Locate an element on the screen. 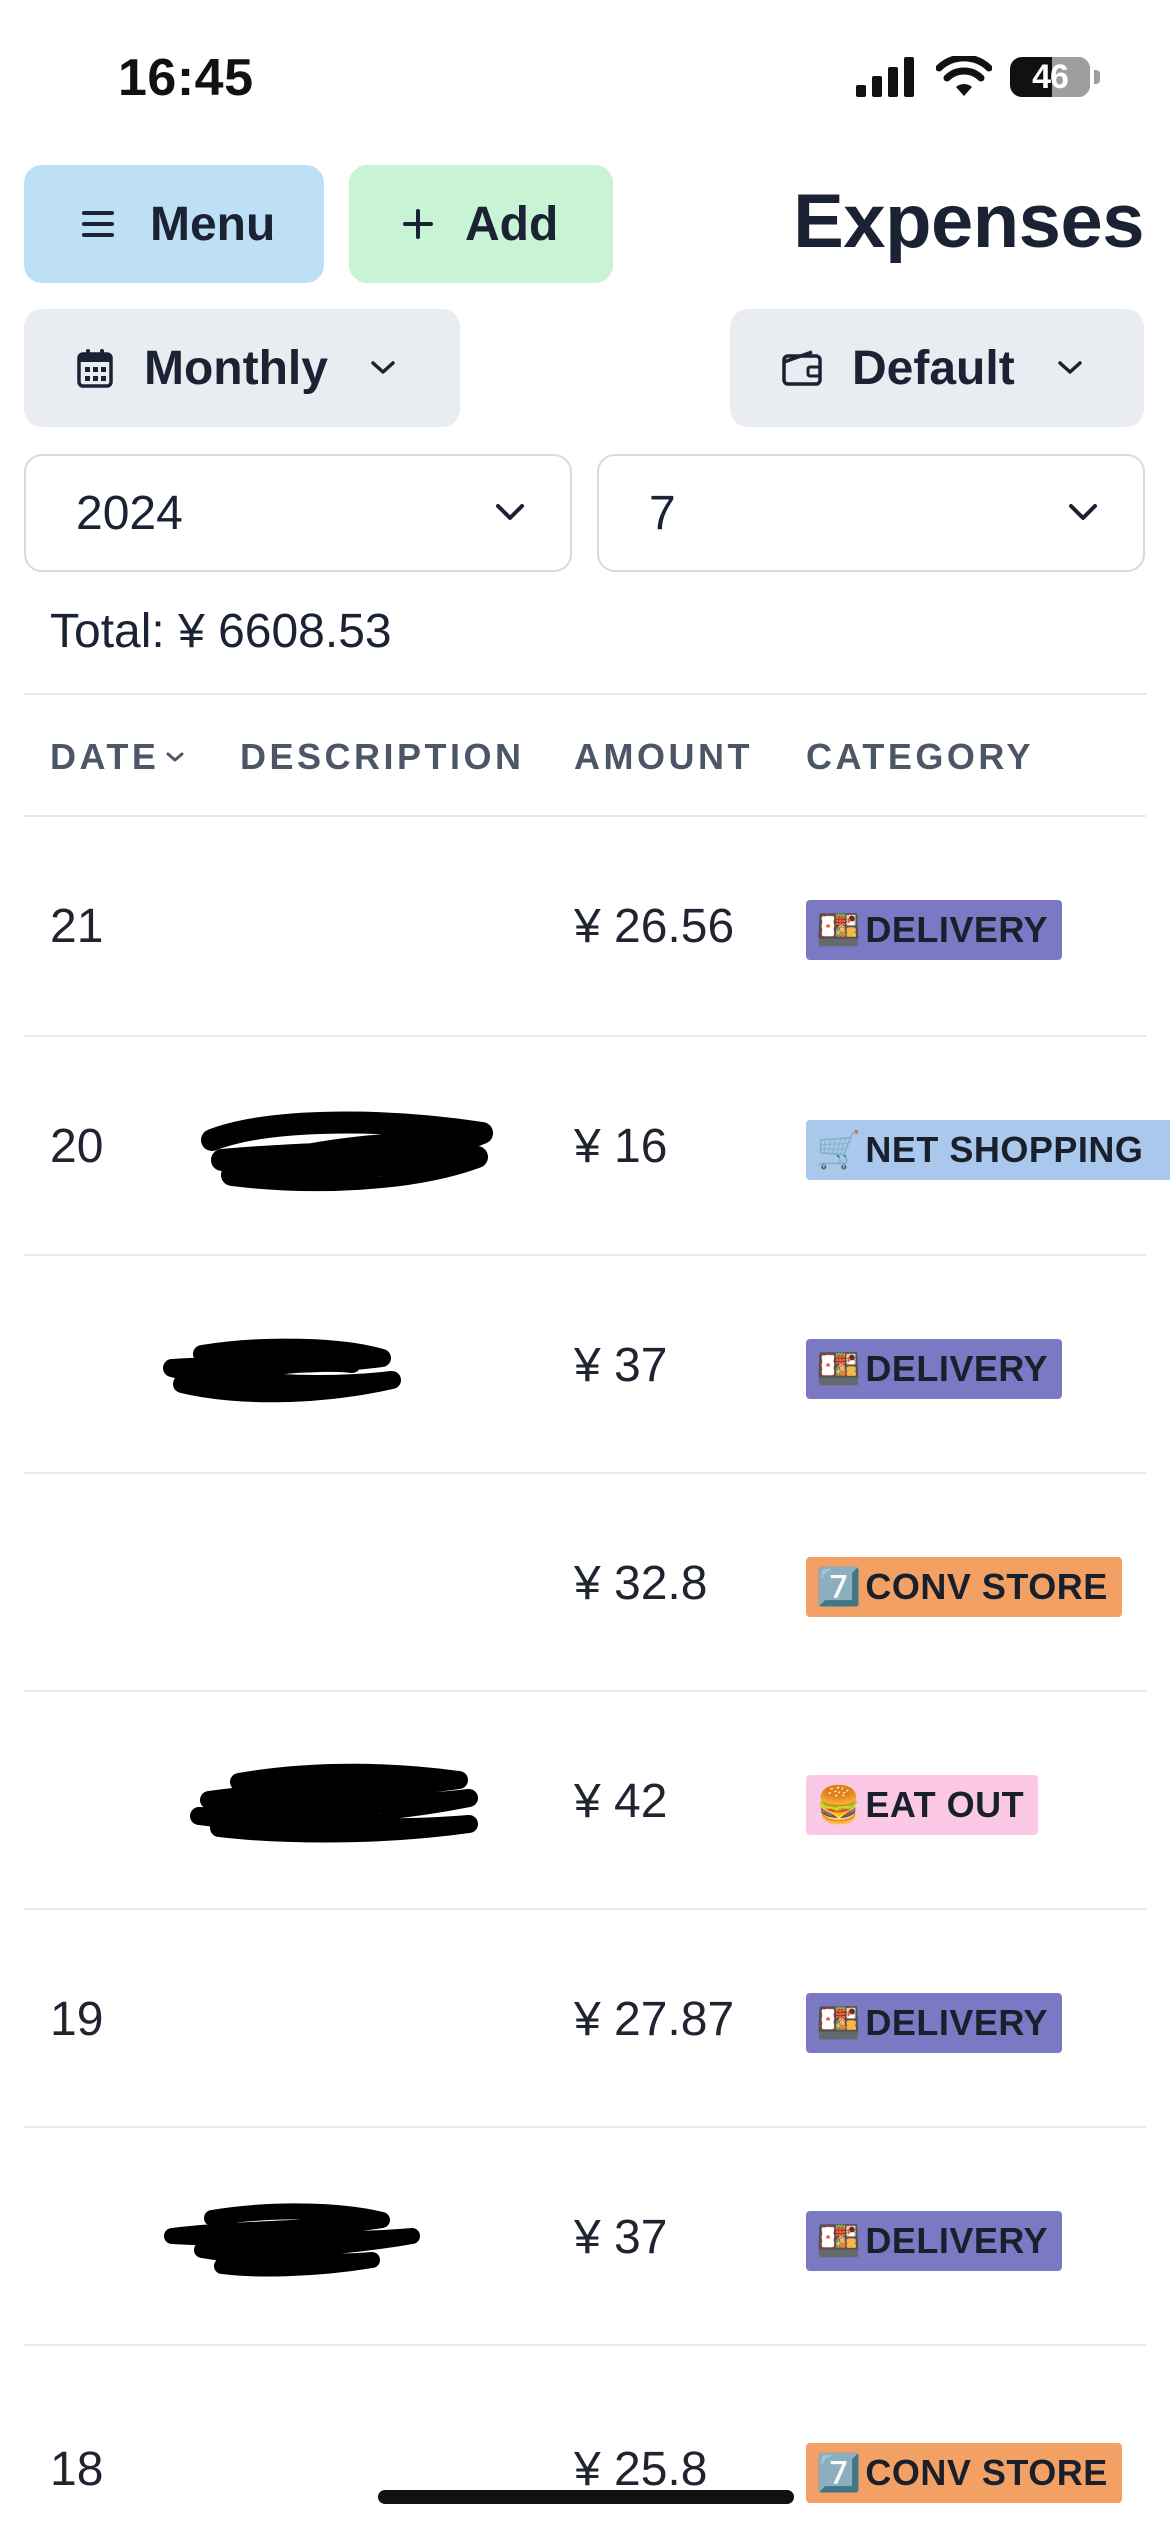  battery-nub is located at coordinates (1097, 77).